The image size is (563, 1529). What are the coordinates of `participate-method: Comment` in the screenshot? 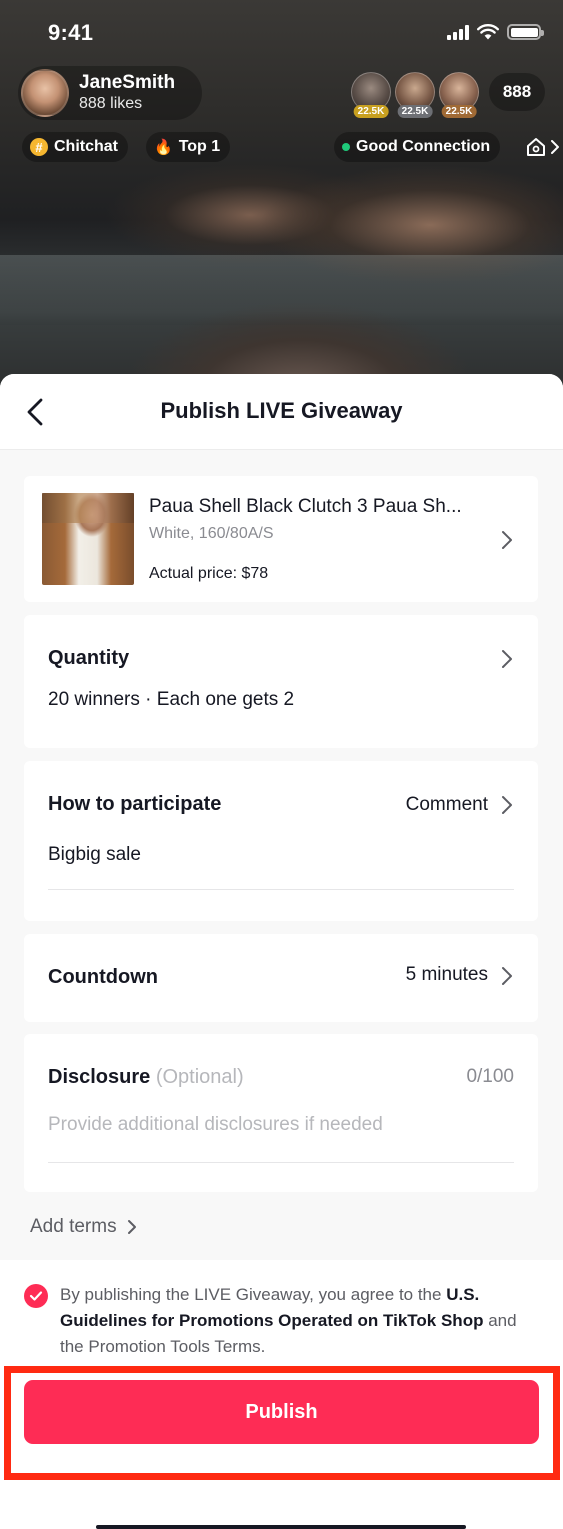 It's located at (446, 804).